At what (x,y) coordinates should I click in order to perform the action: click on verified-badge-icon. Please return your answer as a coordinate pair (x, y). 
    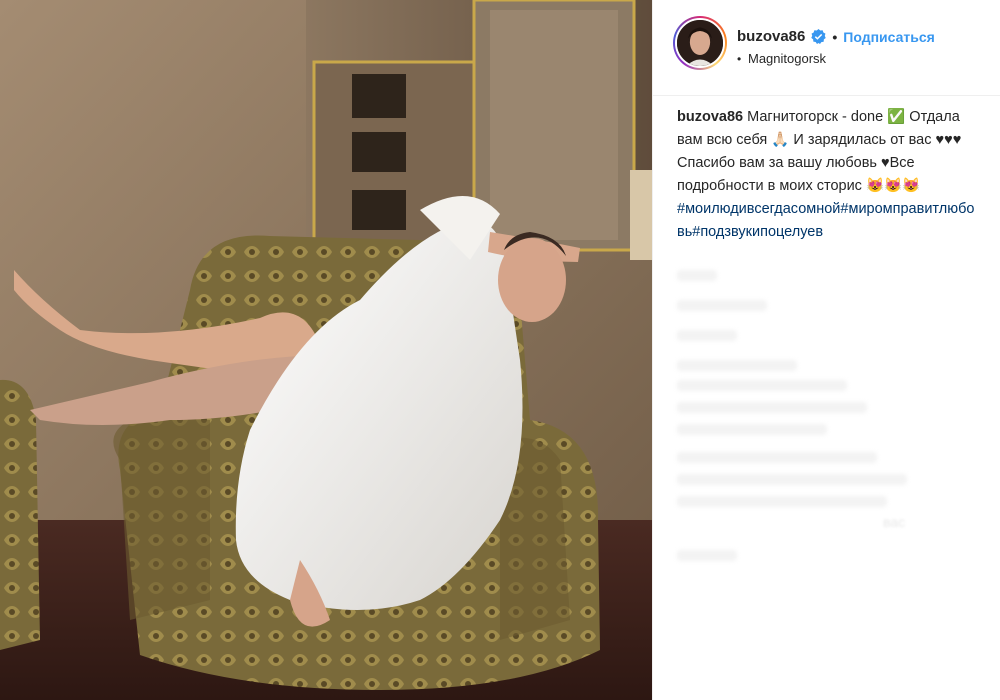
    Looking at the image, I should click on (819, 36).